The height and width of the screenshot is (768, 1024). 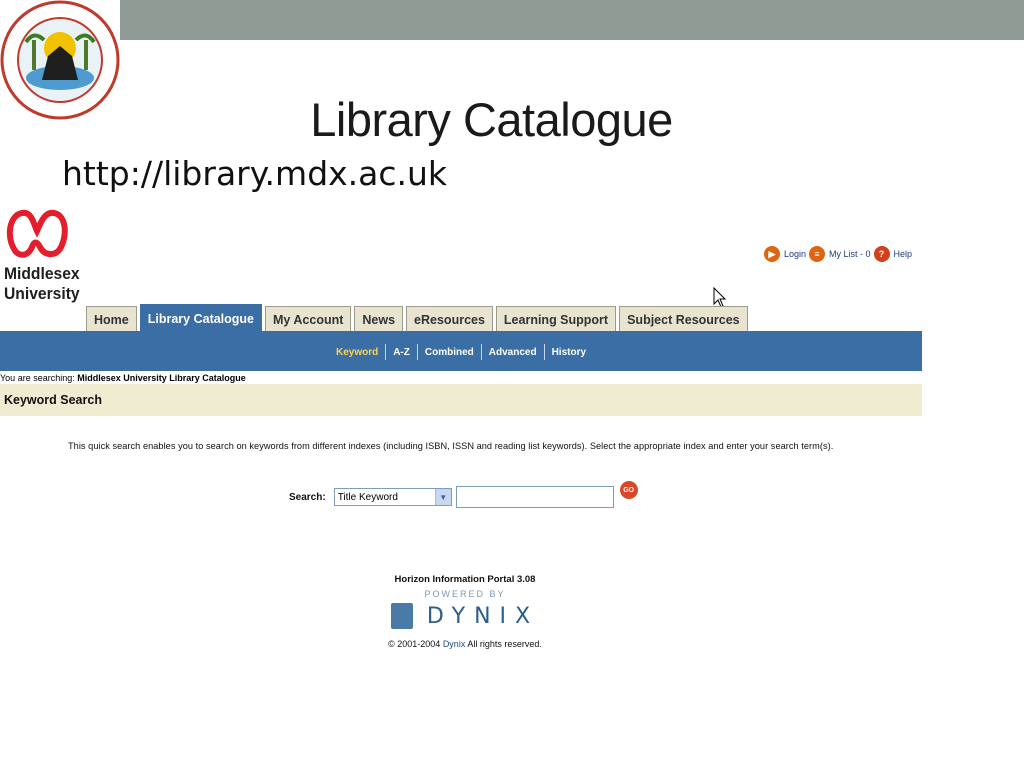 I want to click on subnav-combined: Combined, so click(x=449, y=352).